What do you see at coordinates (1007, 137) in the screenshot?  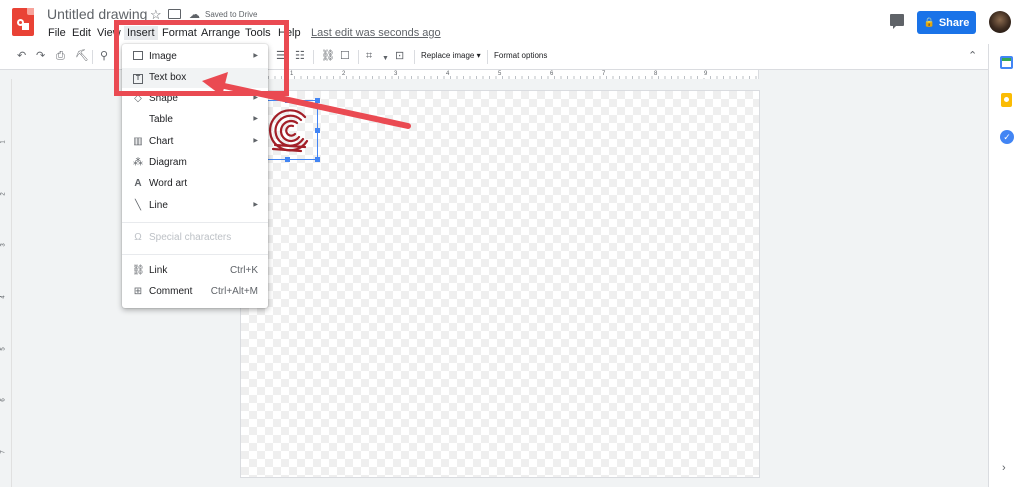 I see `tasks-icon: ✓` at bounding box center [1007, 137].